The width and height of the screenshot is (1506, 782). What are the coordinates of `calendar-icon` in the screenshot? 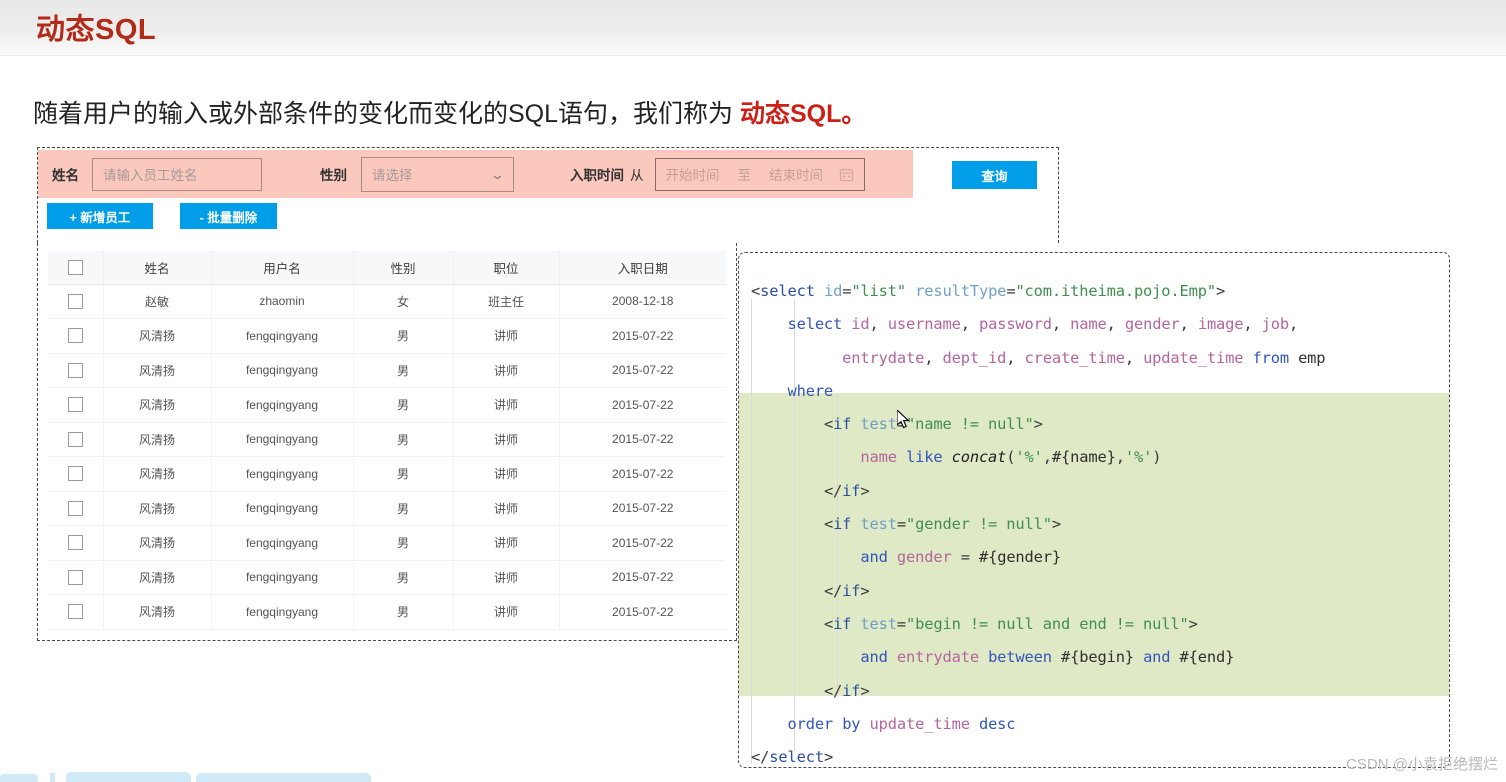 It's located at (846, 174).